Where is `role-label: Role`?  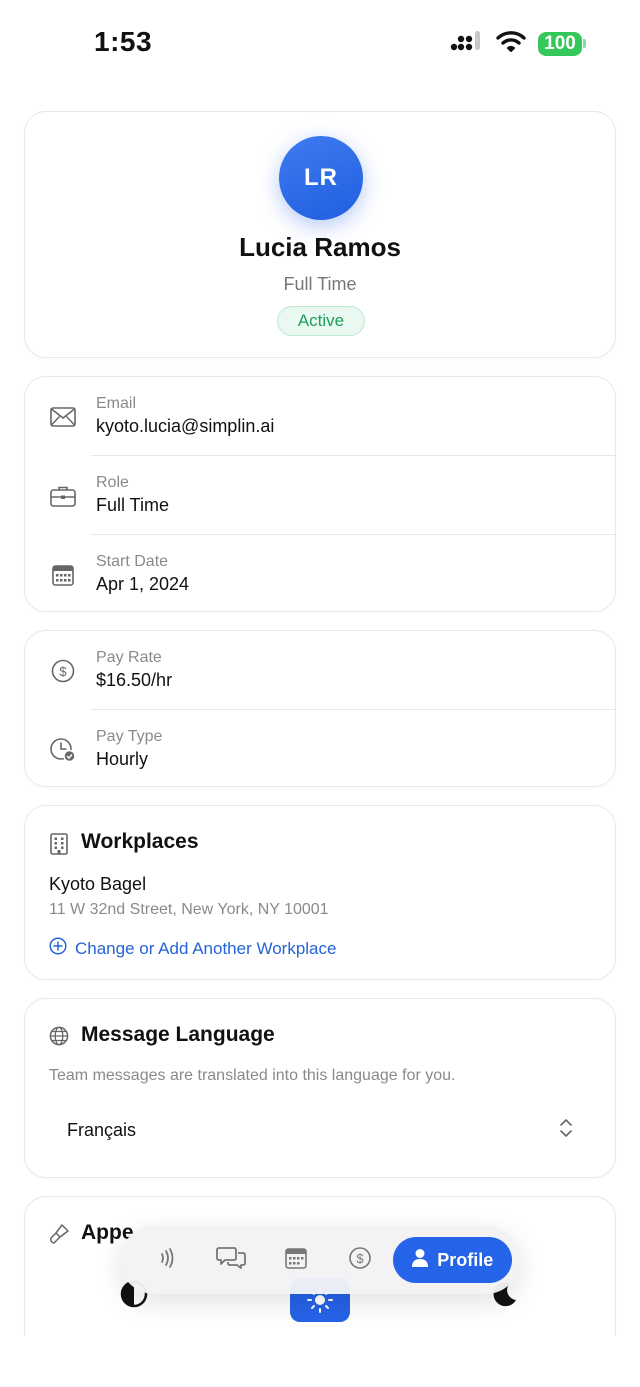
role-label: Role is located at coordinates (112, 482).